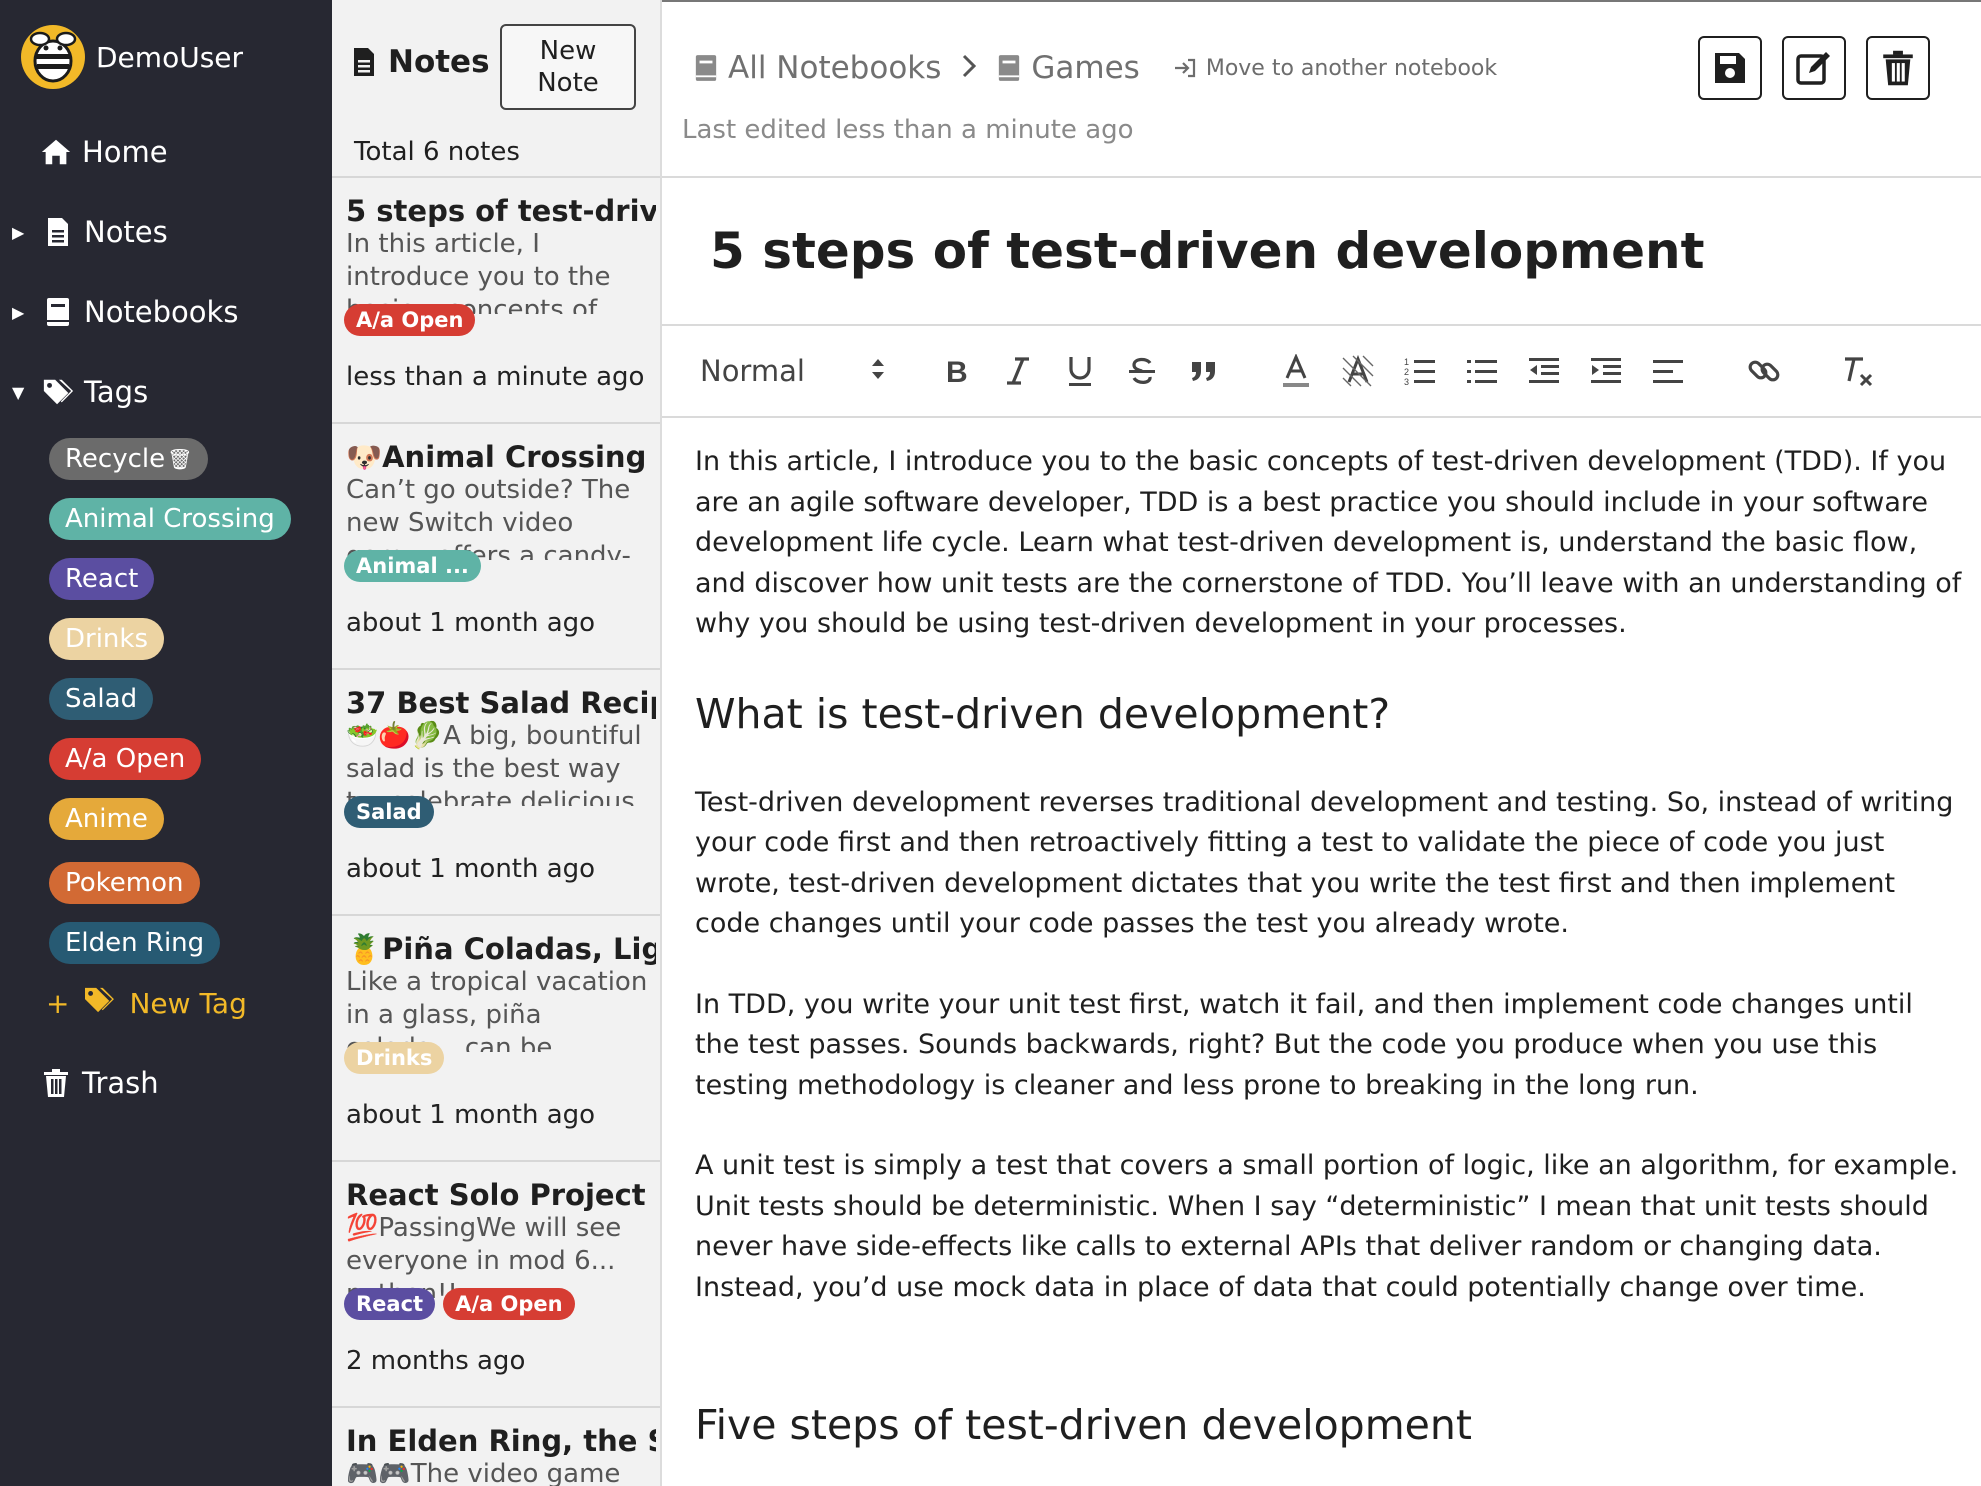  I want to click on outdent-icon, so click(1544, 370).